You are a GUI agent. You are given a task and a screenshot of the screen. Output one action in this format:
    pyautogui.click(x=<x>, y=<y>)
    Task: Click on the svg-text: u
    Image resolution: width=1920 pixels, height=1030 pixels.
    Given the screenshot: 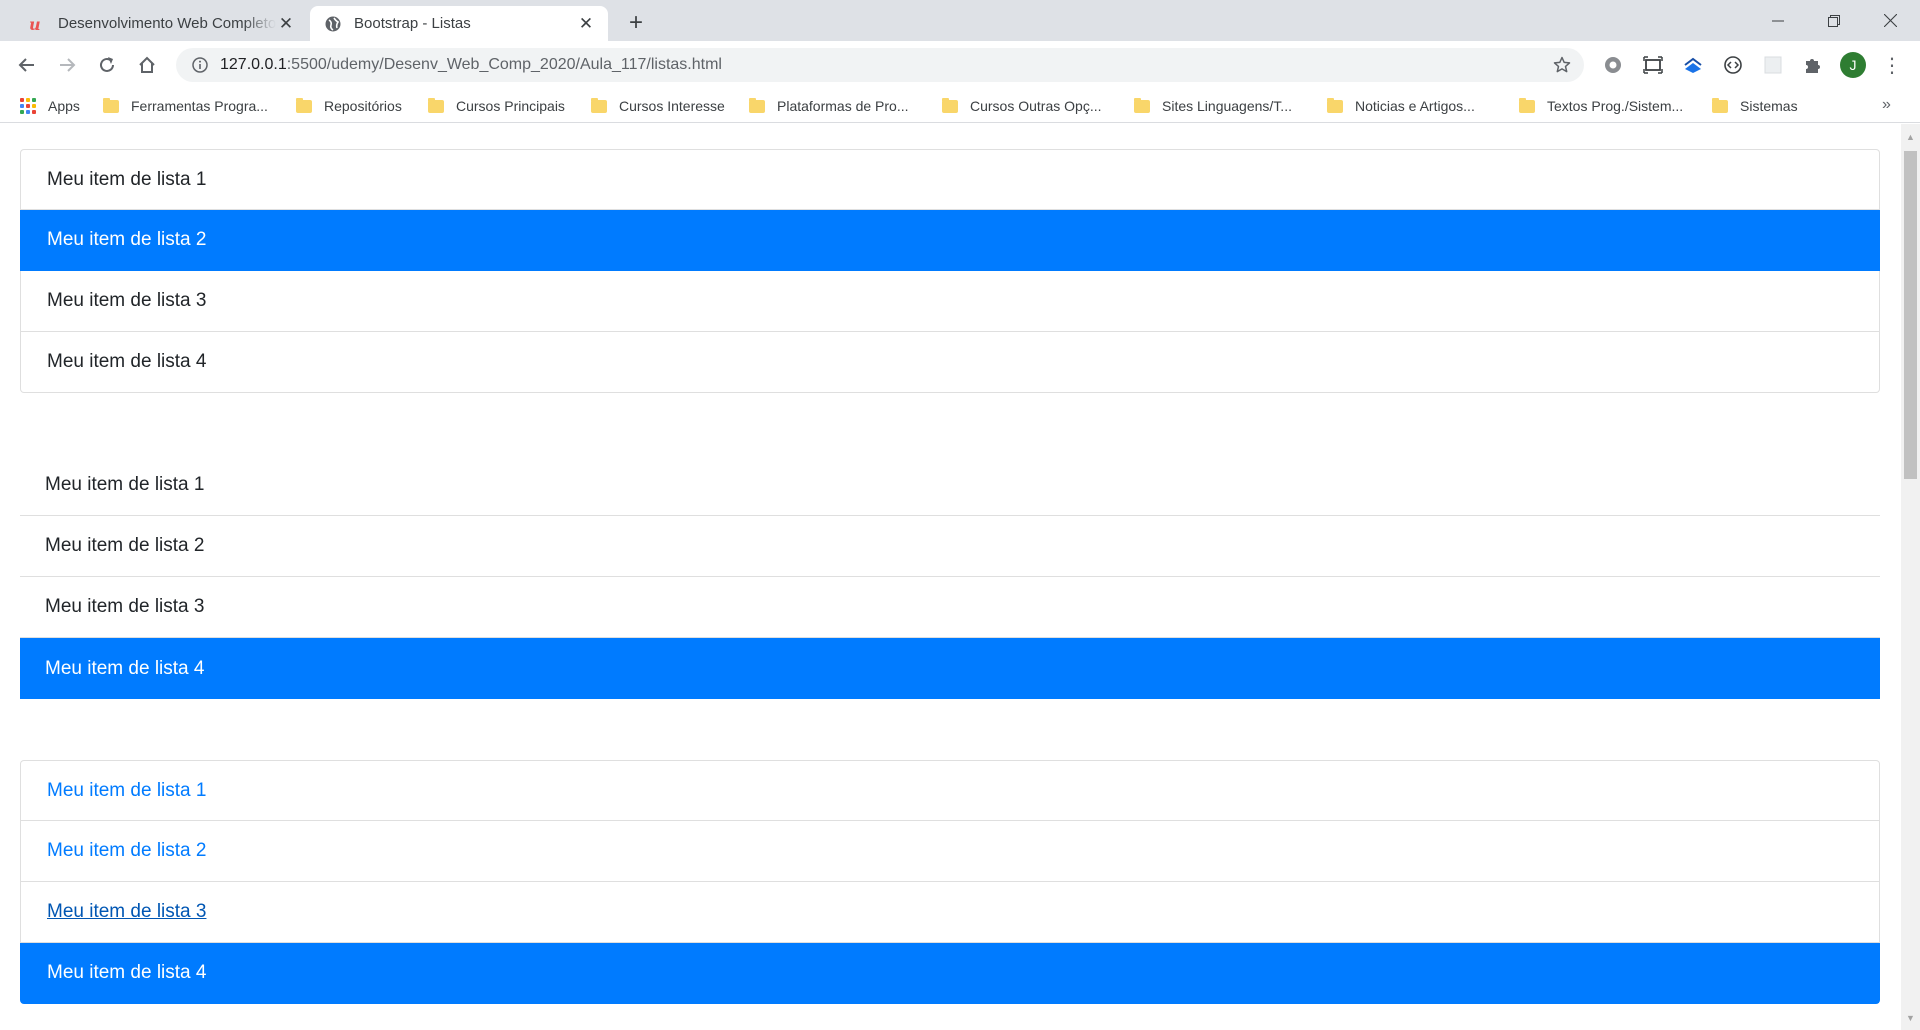 What is the action you would take?
    pyautogui.click(x=35, y=24)
    